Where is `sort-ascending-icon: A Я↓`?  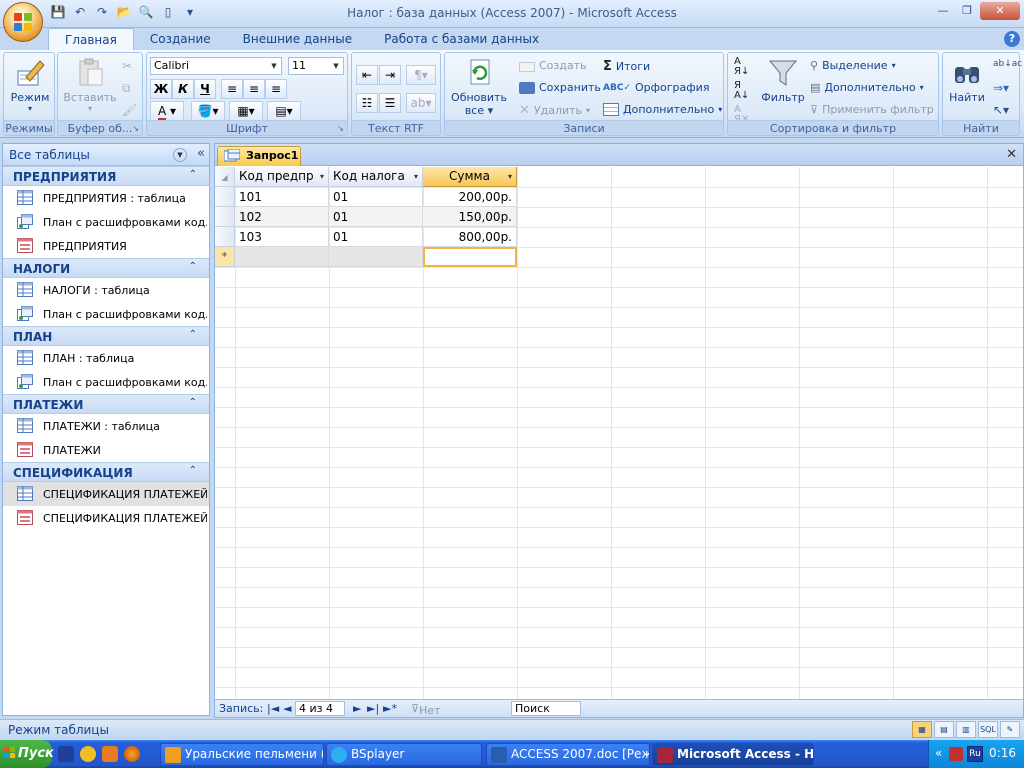 sort-ascending-icon: A Я↓ is located at coordinates (741, 67).